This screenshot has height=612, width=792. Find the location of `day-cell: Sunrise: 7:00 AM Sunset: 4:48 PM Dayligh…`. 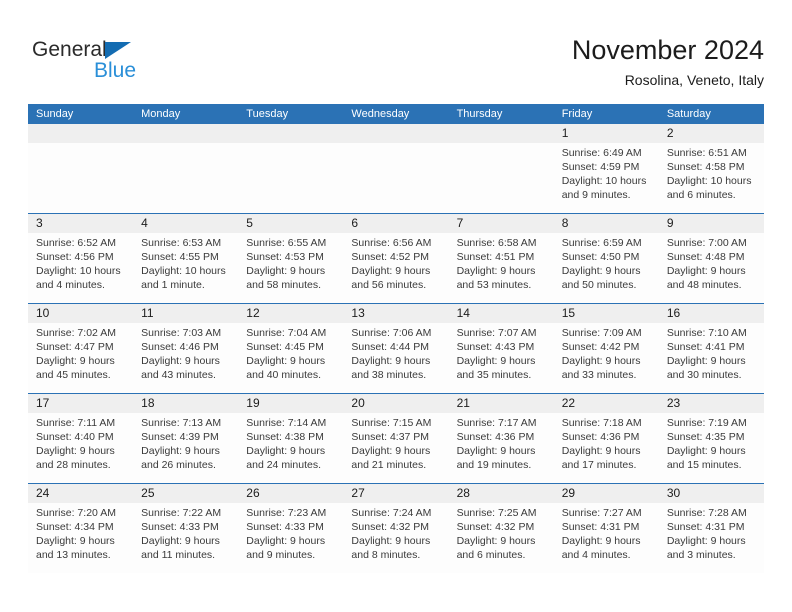

day-cell: Sunrise: 7:00 AM Sunset: 4:48 PM Dayligh… is located at coordinates (711, 268).